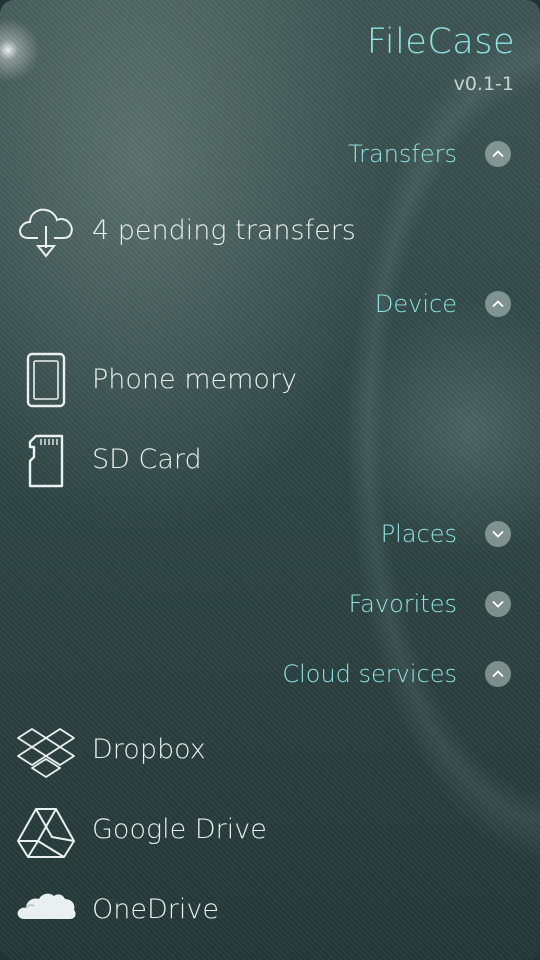 Image resolution: width=540 pixels, height=960 pixels. I want to click on cloud-download-icon, so click(46, 230).